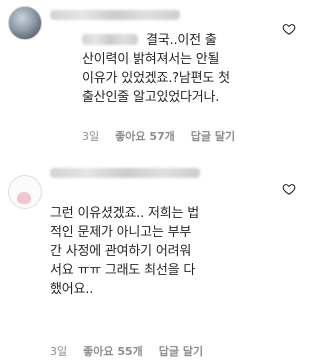 This screenshot has height=364, width=320. I want to click on comment-meta: 3일 좋아요 57개 답글 달기, so click(158, 136).